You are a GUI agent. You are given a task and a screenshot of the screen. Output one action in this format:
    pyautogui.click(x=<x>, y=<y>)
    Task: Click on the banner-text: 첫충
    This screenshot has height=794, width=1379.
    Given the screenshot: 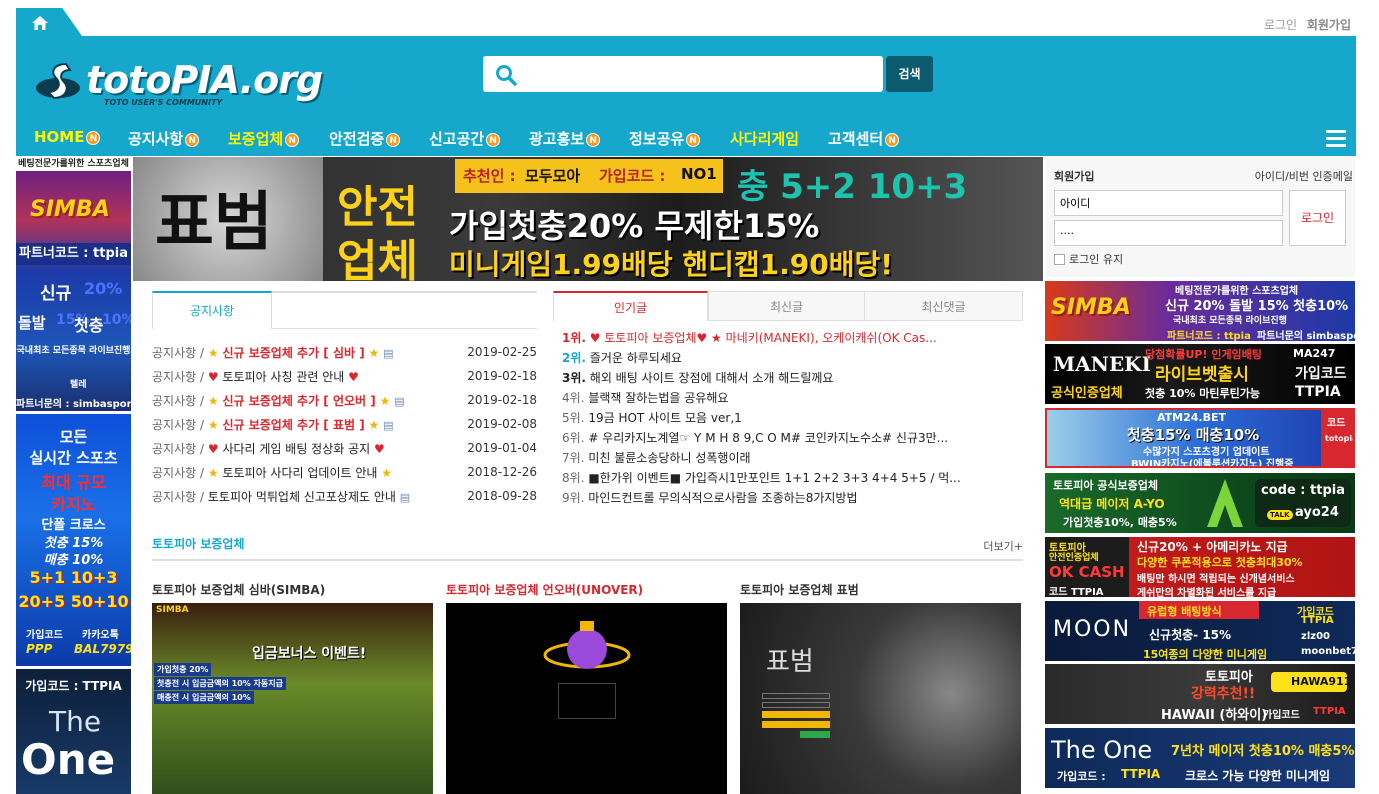 What is the action you would take?
    pyautogui.click(x=89, y=325)
    